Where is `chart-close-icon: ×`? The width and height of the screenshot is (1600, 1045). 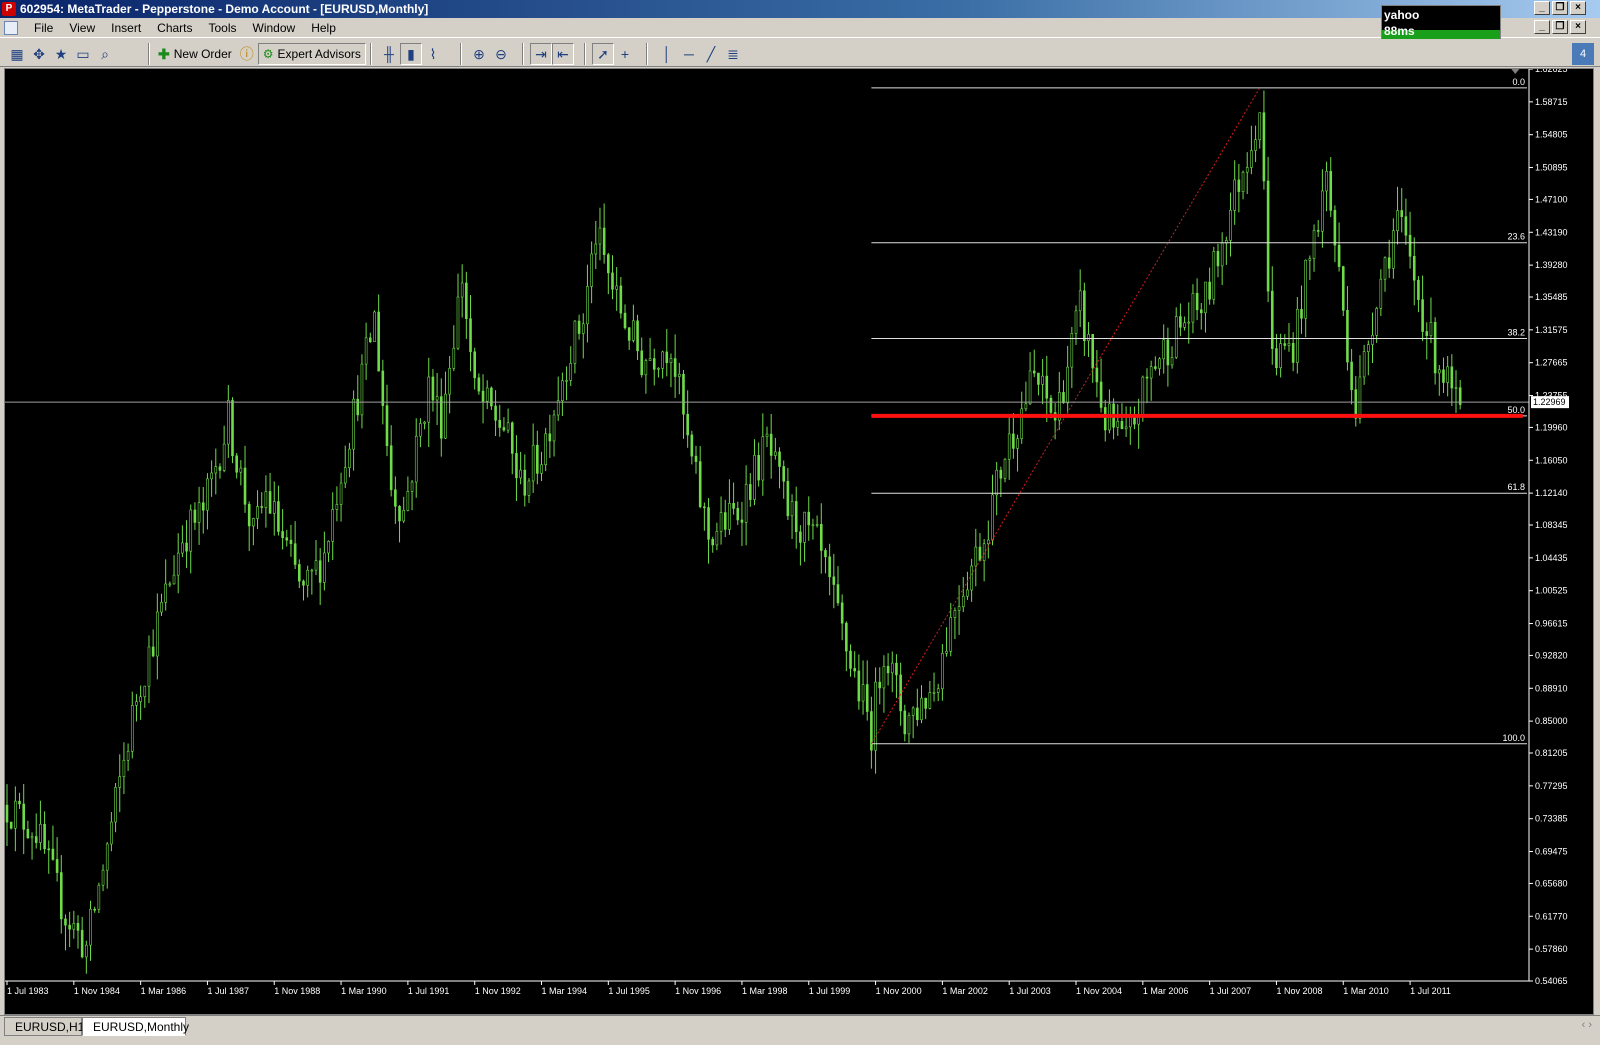
chart-close-icon: × is located at coordinates (1578, 27).